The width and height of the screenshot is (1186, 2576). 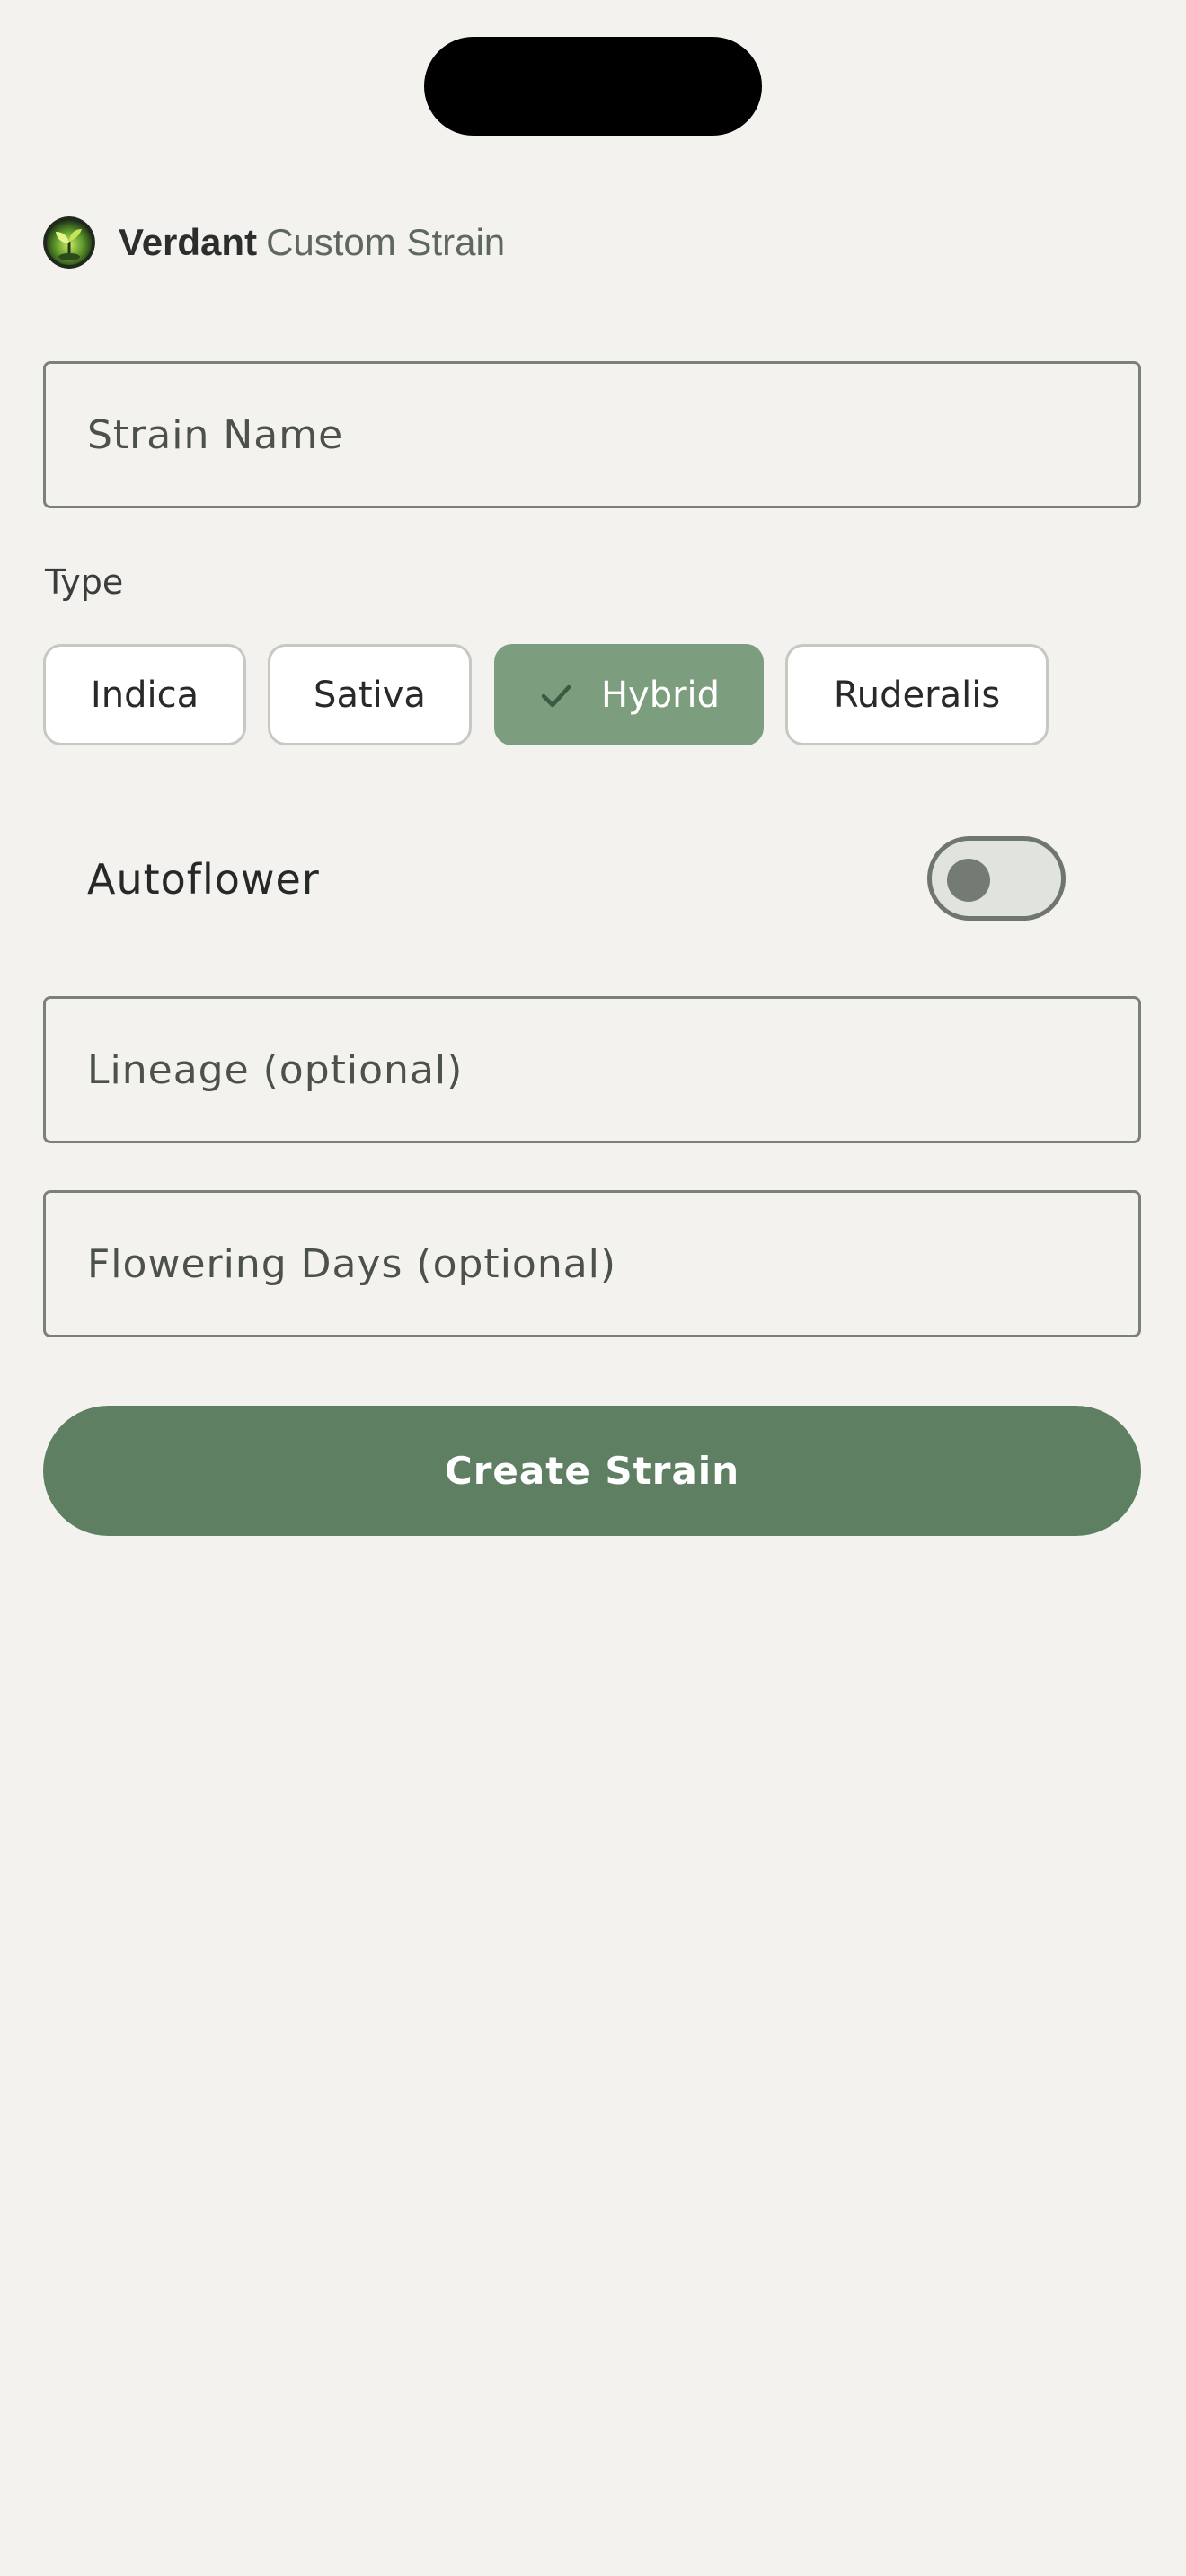 What do you see at coordinates (592, 434) in the screenshot?
I see `strain-name-input: Strain Name` at bounding box center [592, 434].